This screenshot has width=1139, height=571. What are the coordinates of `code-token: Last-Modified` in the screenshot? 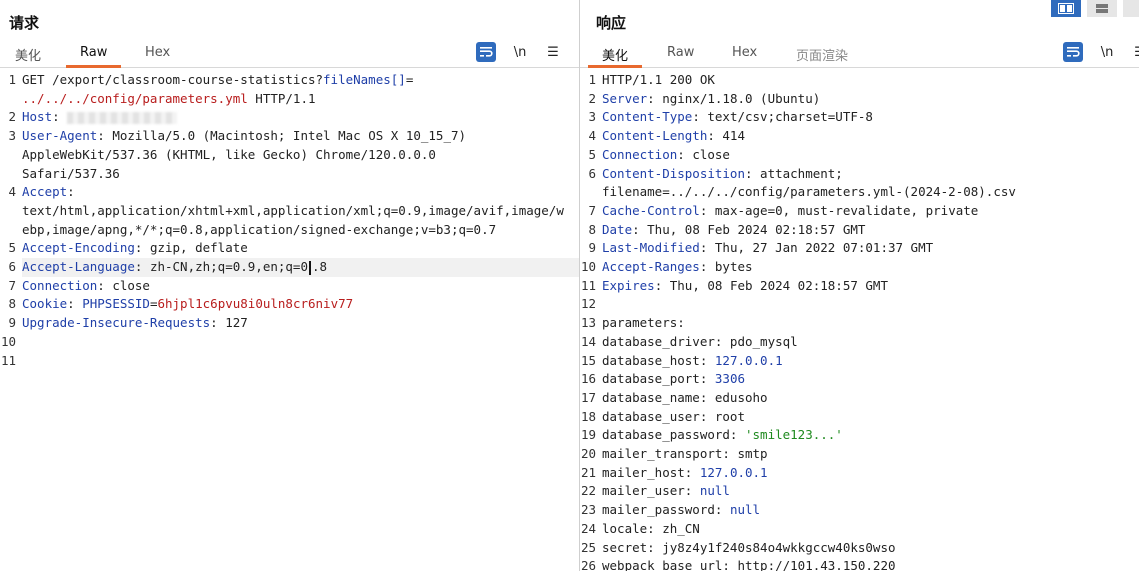 It's located at (651, 248).